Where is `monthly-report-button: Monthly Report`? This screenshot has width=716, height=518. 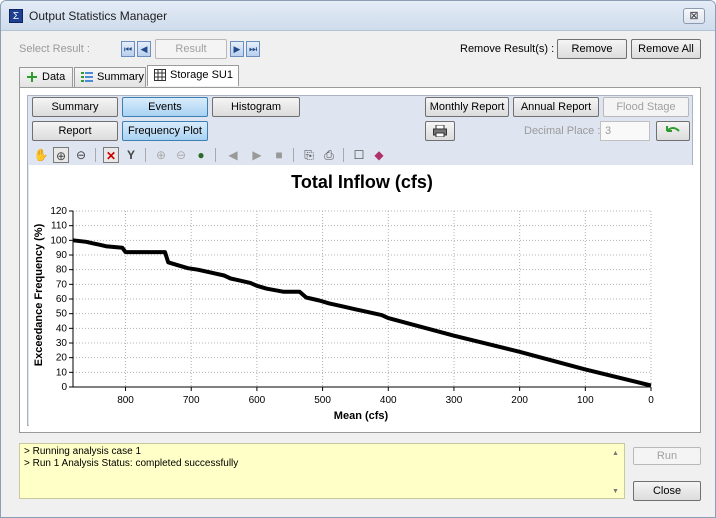
monthly-report-button: Monthly Report is located at coordinates (467, 107).